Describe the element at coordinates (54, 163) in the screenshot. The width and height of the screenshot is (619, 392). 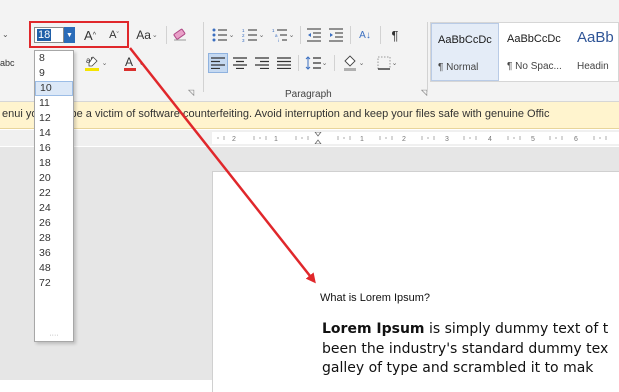
I see `font-size-option: 18` at that location.